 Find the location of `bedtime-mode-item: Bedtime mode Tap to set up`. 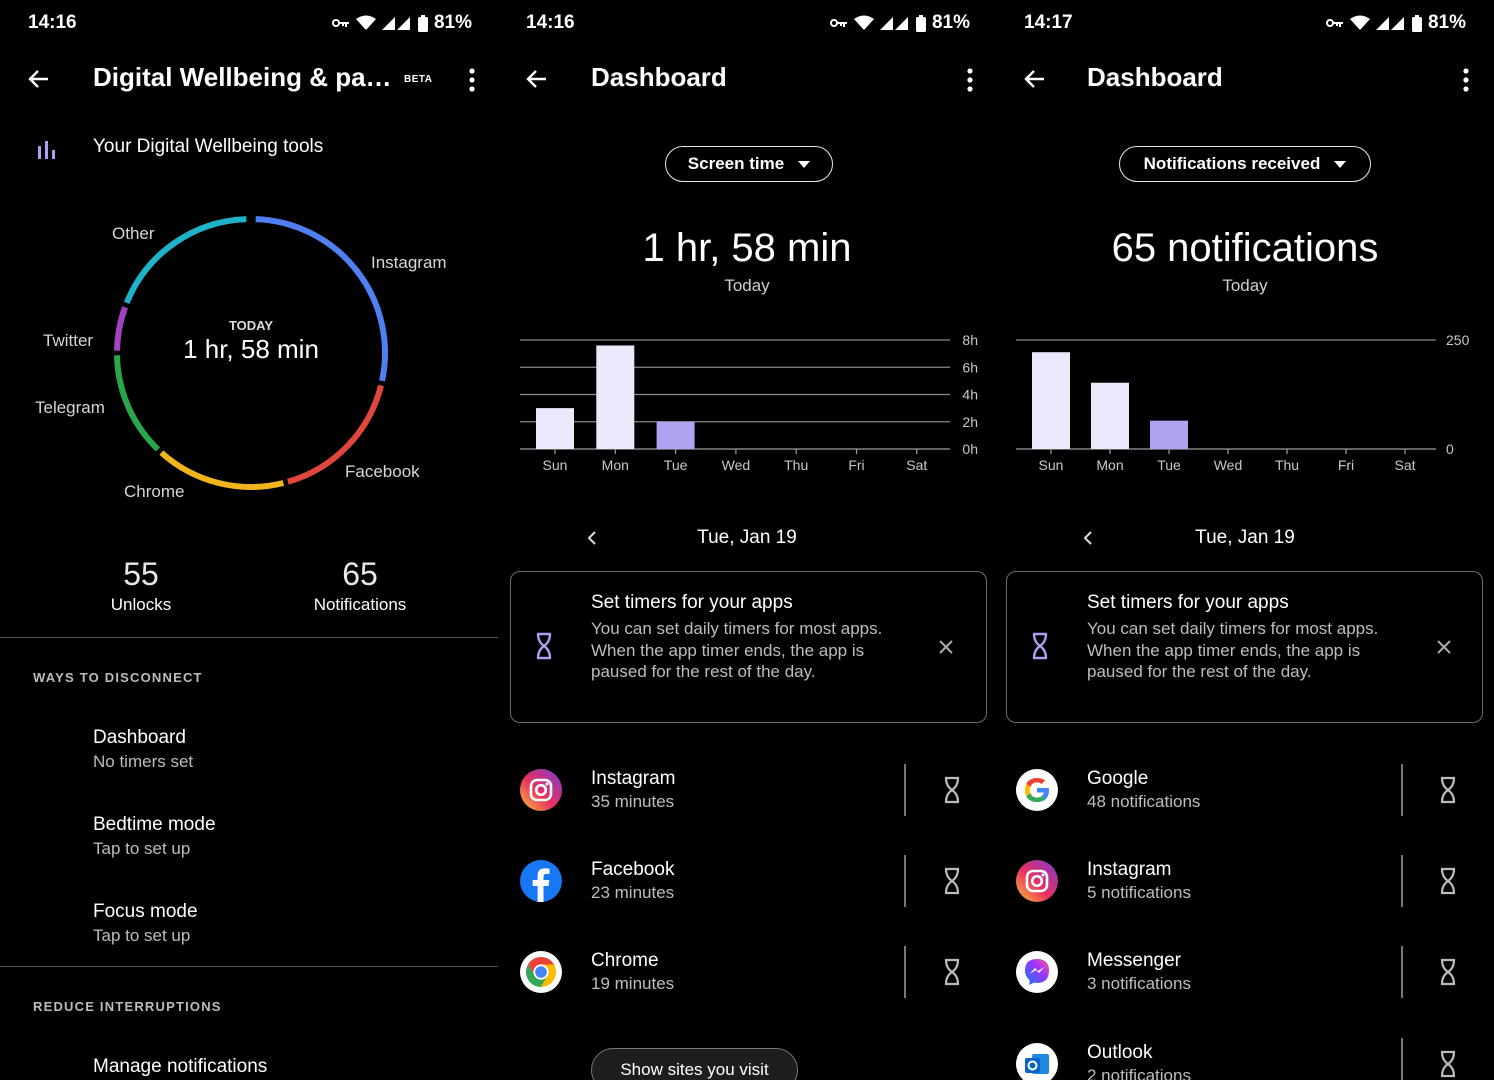

bedtime-mode-item: Bedtime mode Tap to set up is located at coordinates (154, 836).